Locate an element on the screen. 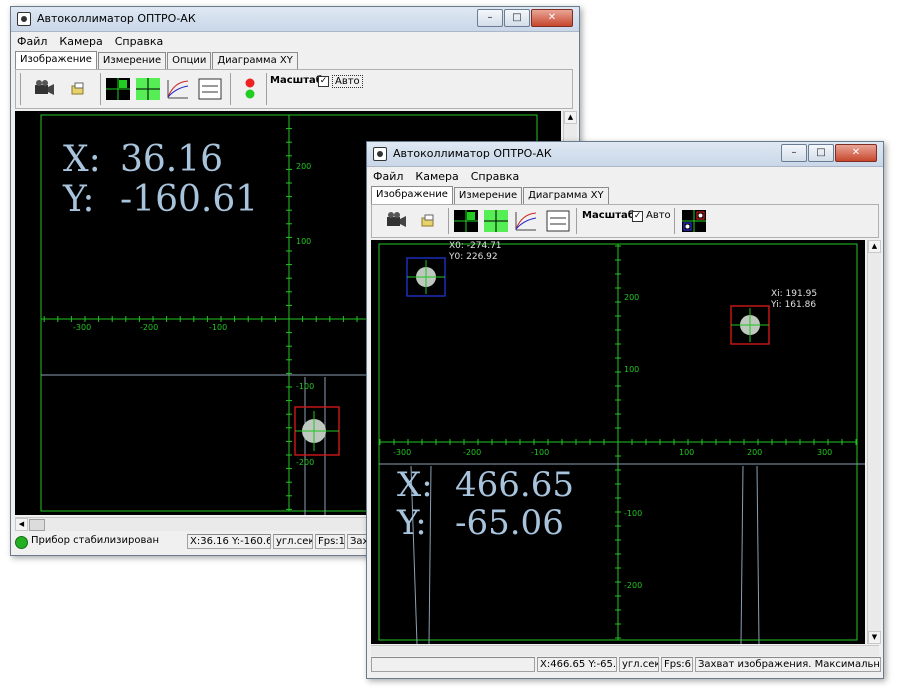 This screenshot has height=696, width=900. back-toolbar: Масштаб: ✓ Авто is located at coordinates (294, 89).